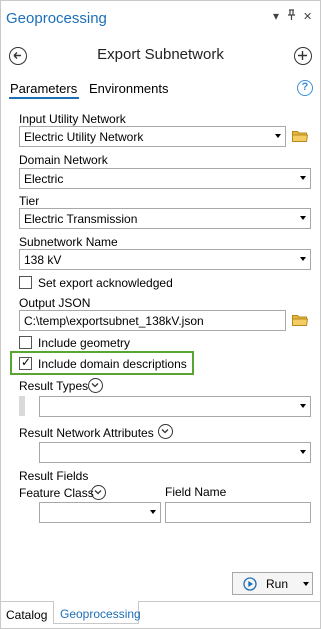 This screenshot has height=629, width=321. I want to click on tab-parameters: Parameters, so click(43, 88).